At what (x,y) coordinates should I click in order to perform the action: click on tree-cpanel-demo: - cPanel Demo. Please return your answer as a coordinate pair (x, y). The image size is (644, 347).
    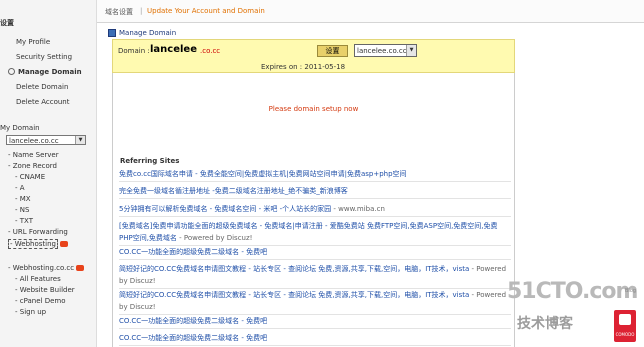
    Looking at the image, I should click on (40, 301).